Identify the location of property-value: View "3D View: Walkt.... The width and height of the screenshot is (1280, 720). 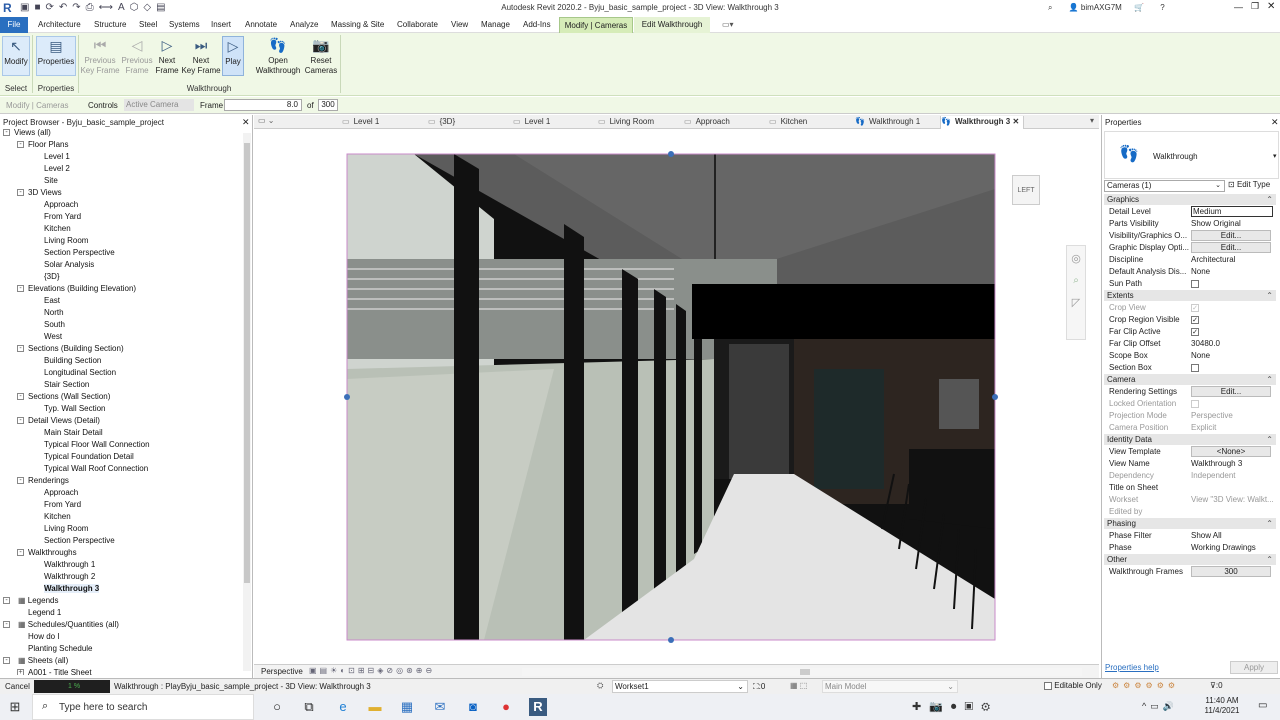
(1232, 500).